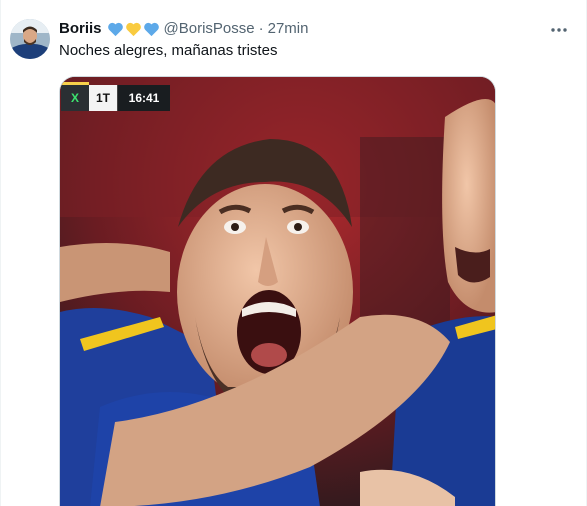  Describe the element at coordinates (168, 50) in the screenshot. I see `tweet-text: Noches alegres, mañanas tristes` at that location.